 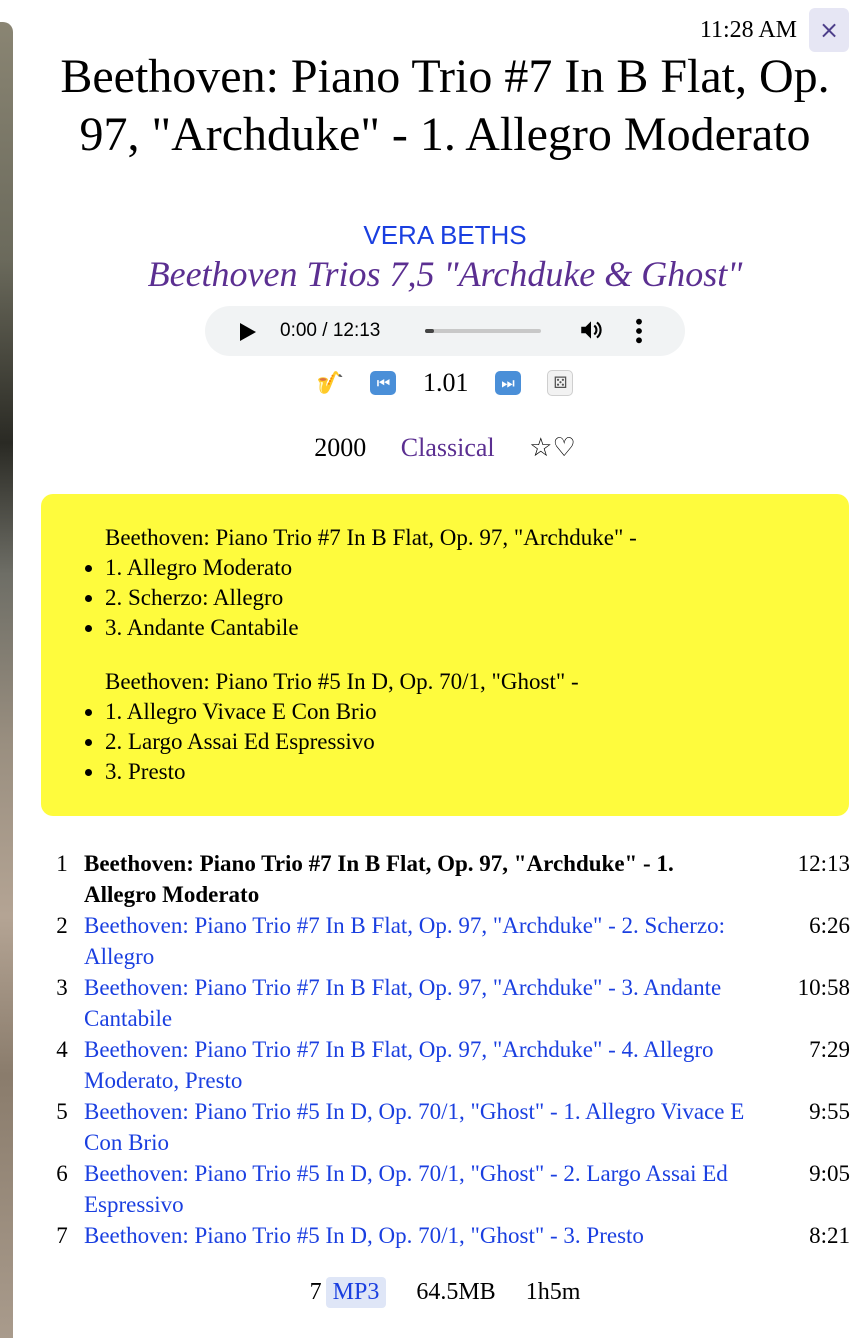 What do you see at coordinates (477, 742) in the screenshot?
I see `movement-item: 2. Largo Assai Ed Espressivo` at bounding box center [477, 742].